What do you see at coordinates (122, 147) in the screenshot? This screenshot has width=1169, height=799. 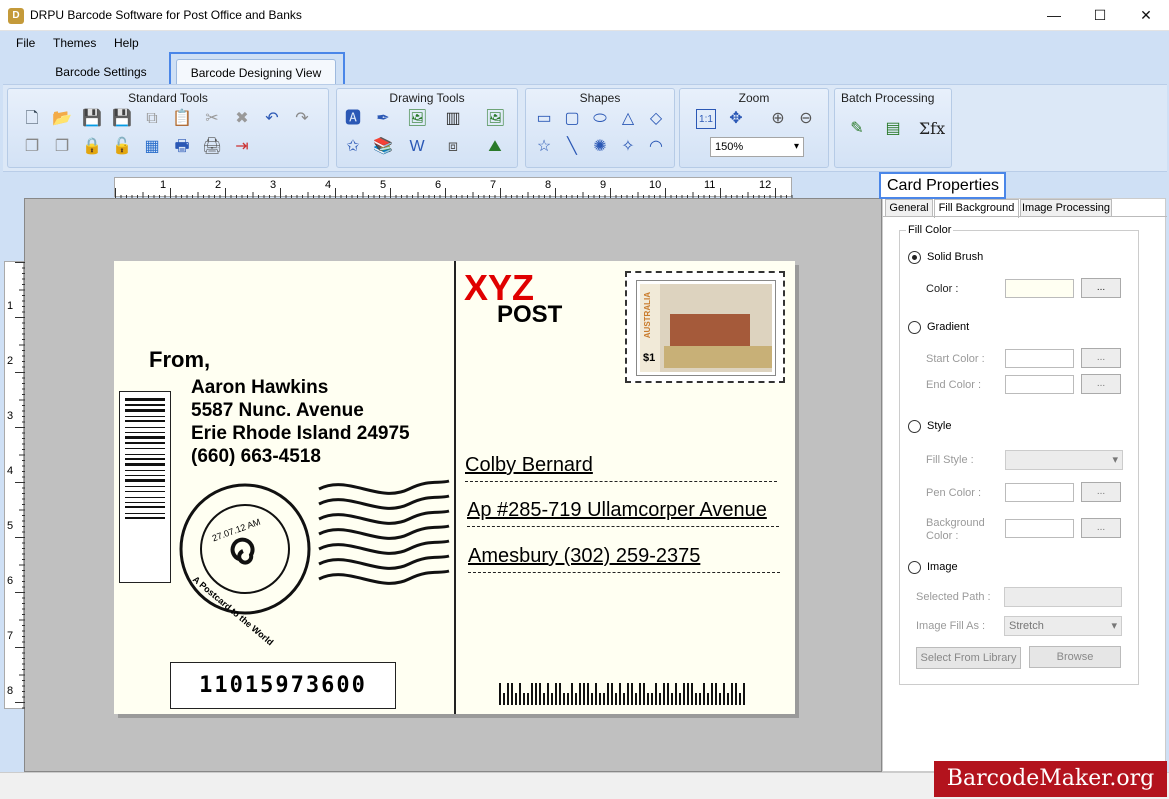 I see `unlock-icon: 🔓` at bounding box center [122, 147].